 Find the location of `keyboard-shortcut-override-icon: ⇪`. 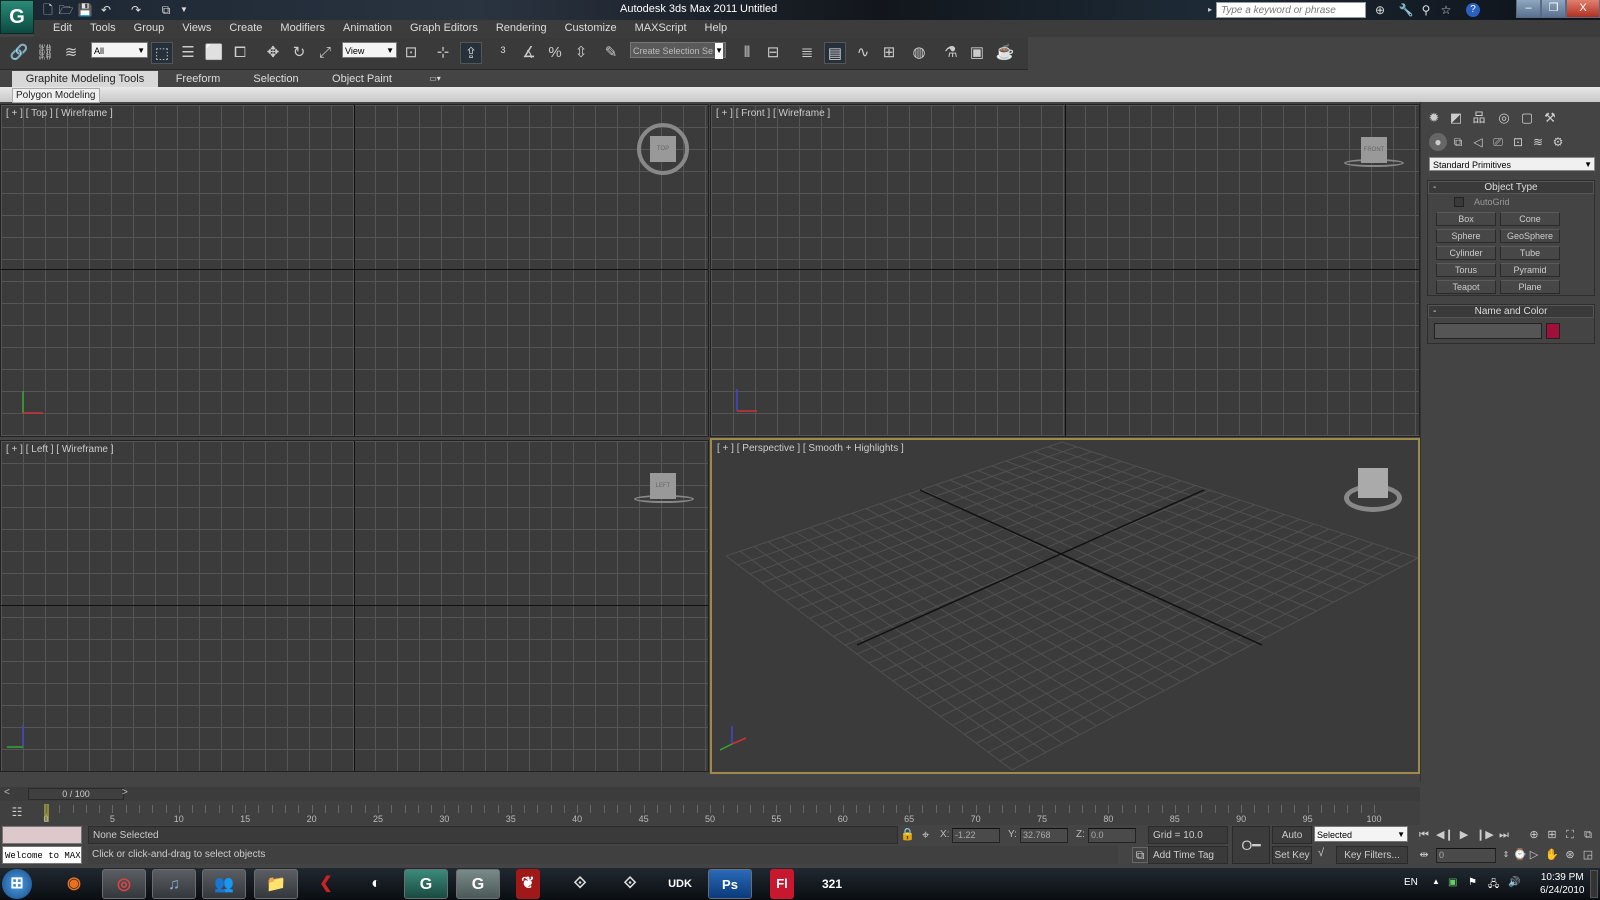

keyboard-shortcut-override-icon: ⇪ is located at coordinates (471, 53).